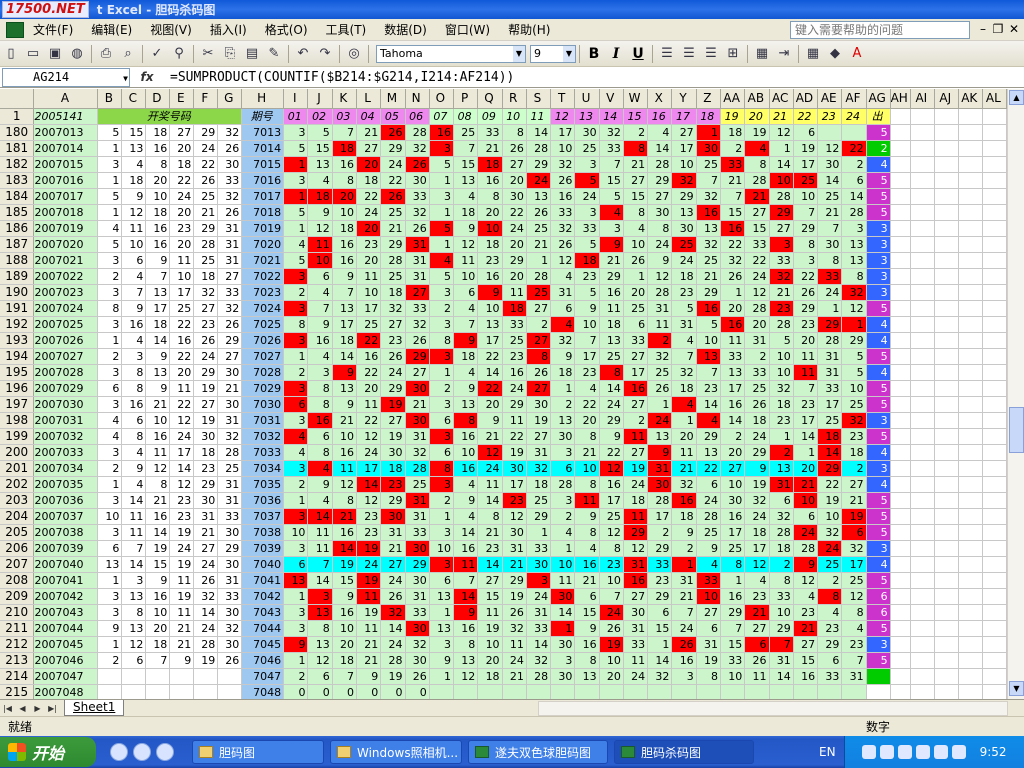 The height and width of the screenshot is (768, 1024). I want to click on cell-missing-number: 28, so click(781, 324).